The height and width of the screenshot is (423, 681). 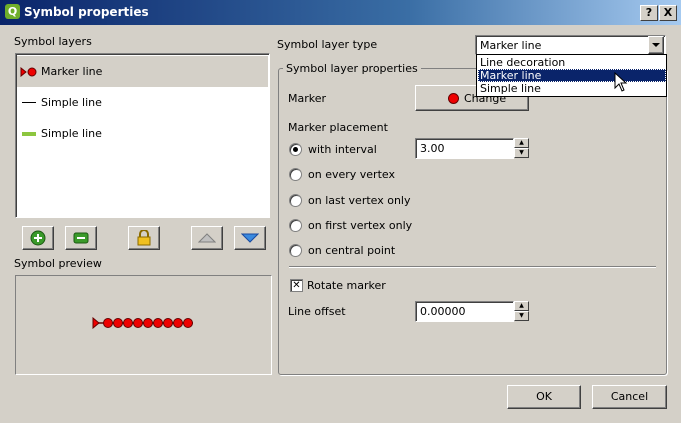 What do you see at coordinates (351, 174) in the screenshot?
I see `radio-label-every-vertex: on every vertex` at bounding box center [351, 174].